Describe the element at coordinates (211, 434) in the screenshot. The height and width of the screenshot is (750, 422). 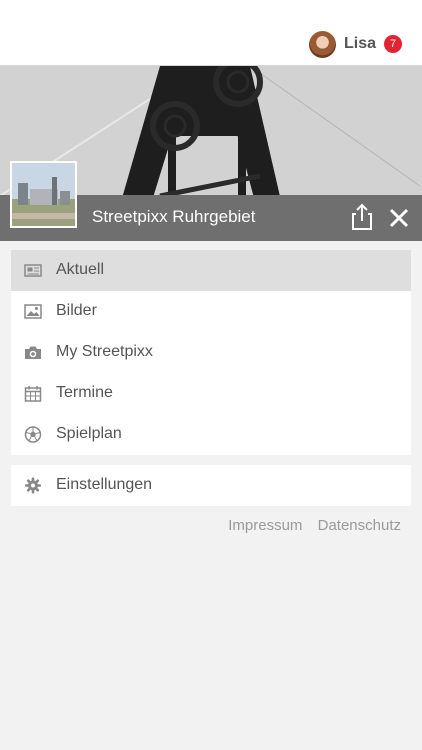
I see `menu-item-spielplan: Spielplan` at that location.